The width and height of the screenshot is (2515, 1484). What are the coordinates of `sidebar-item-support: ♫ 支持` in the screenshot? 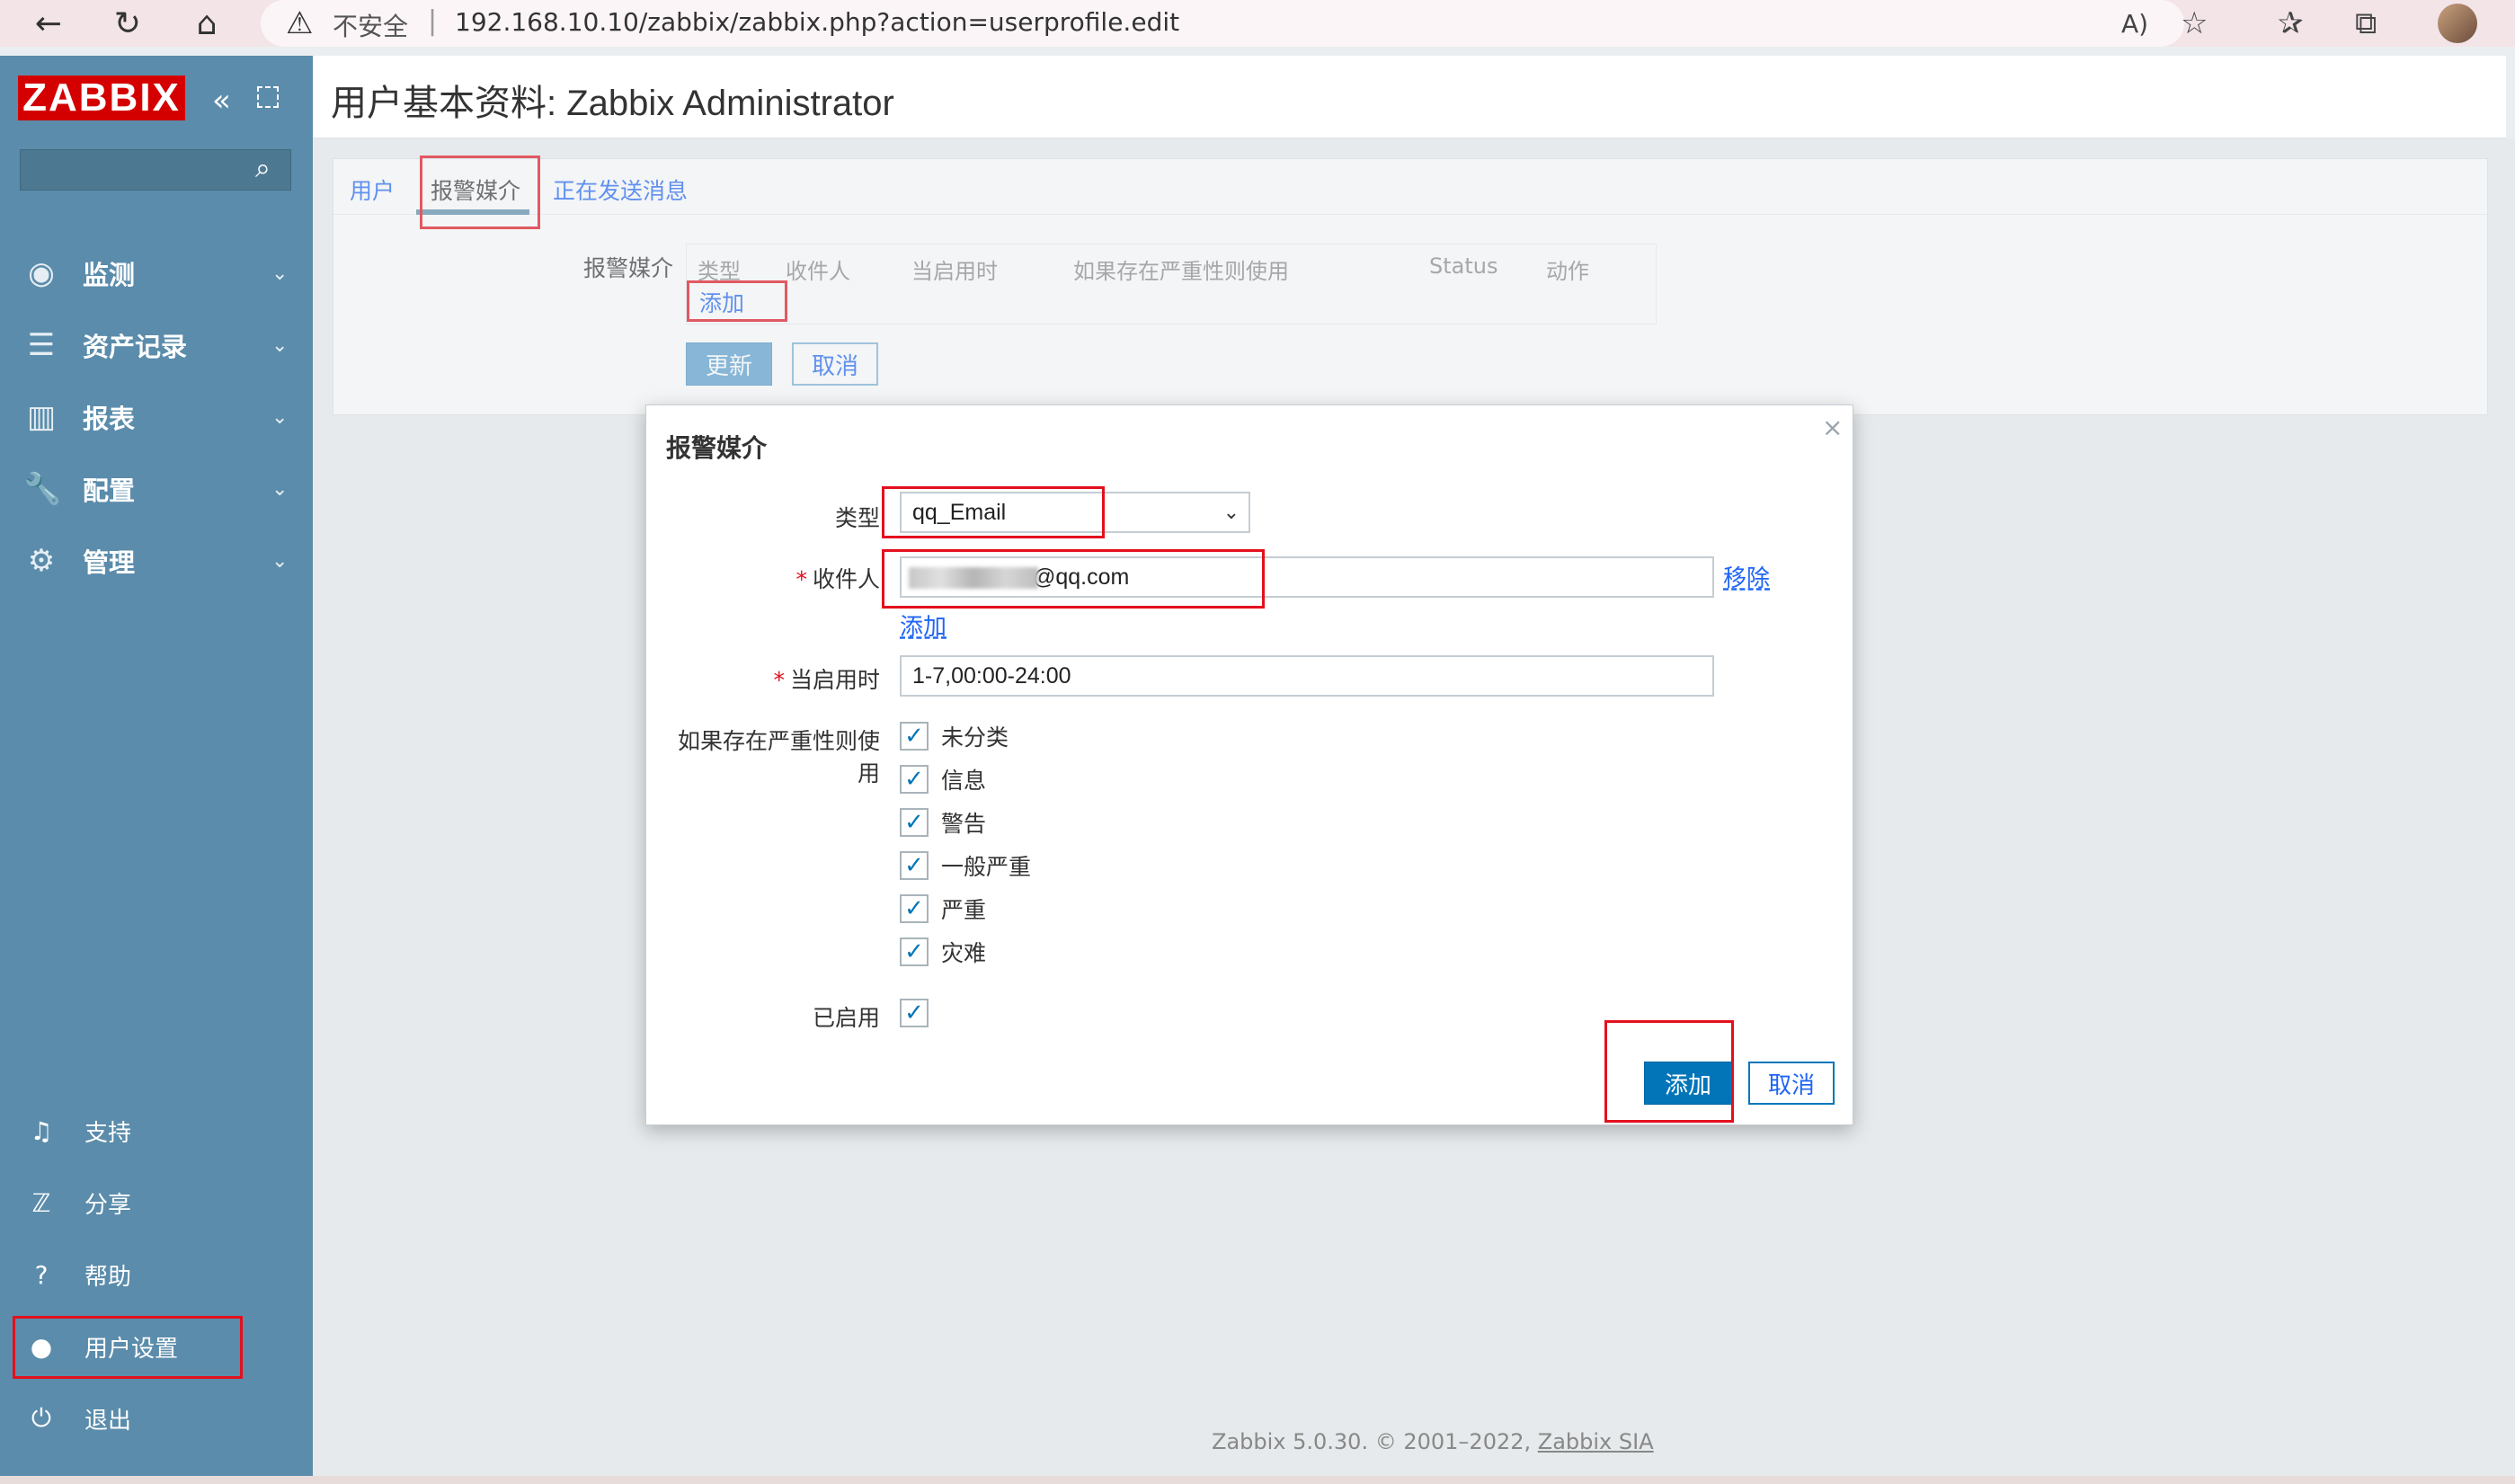 It's located at (156, 1131).